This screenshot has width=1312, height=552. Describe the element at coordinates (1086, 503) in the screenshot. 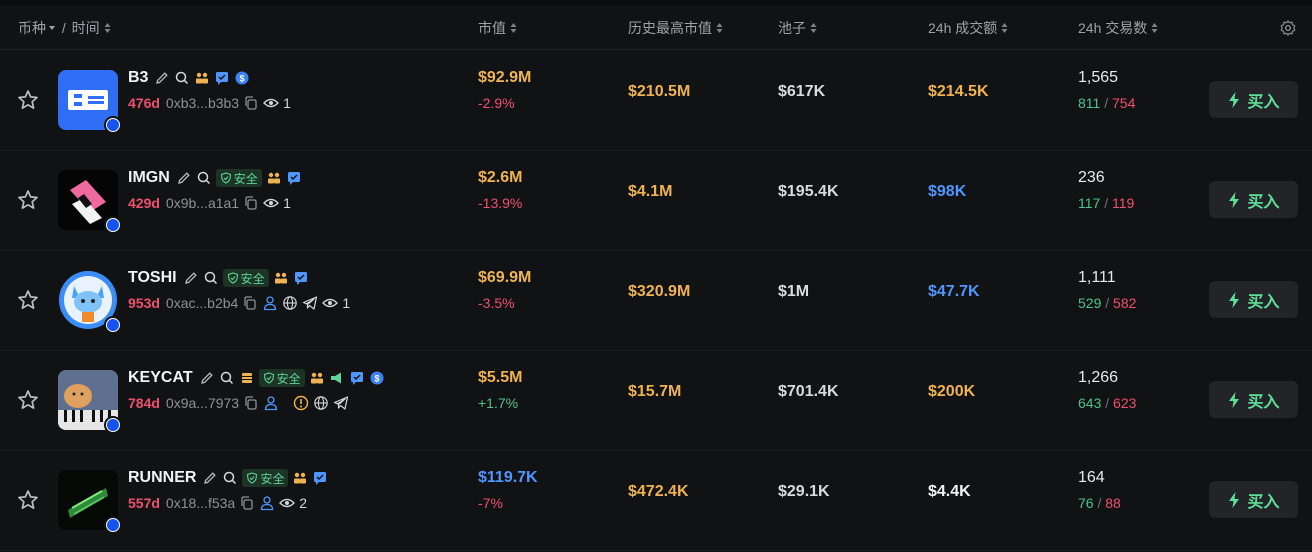

I see `buy-count: 76` at that location.